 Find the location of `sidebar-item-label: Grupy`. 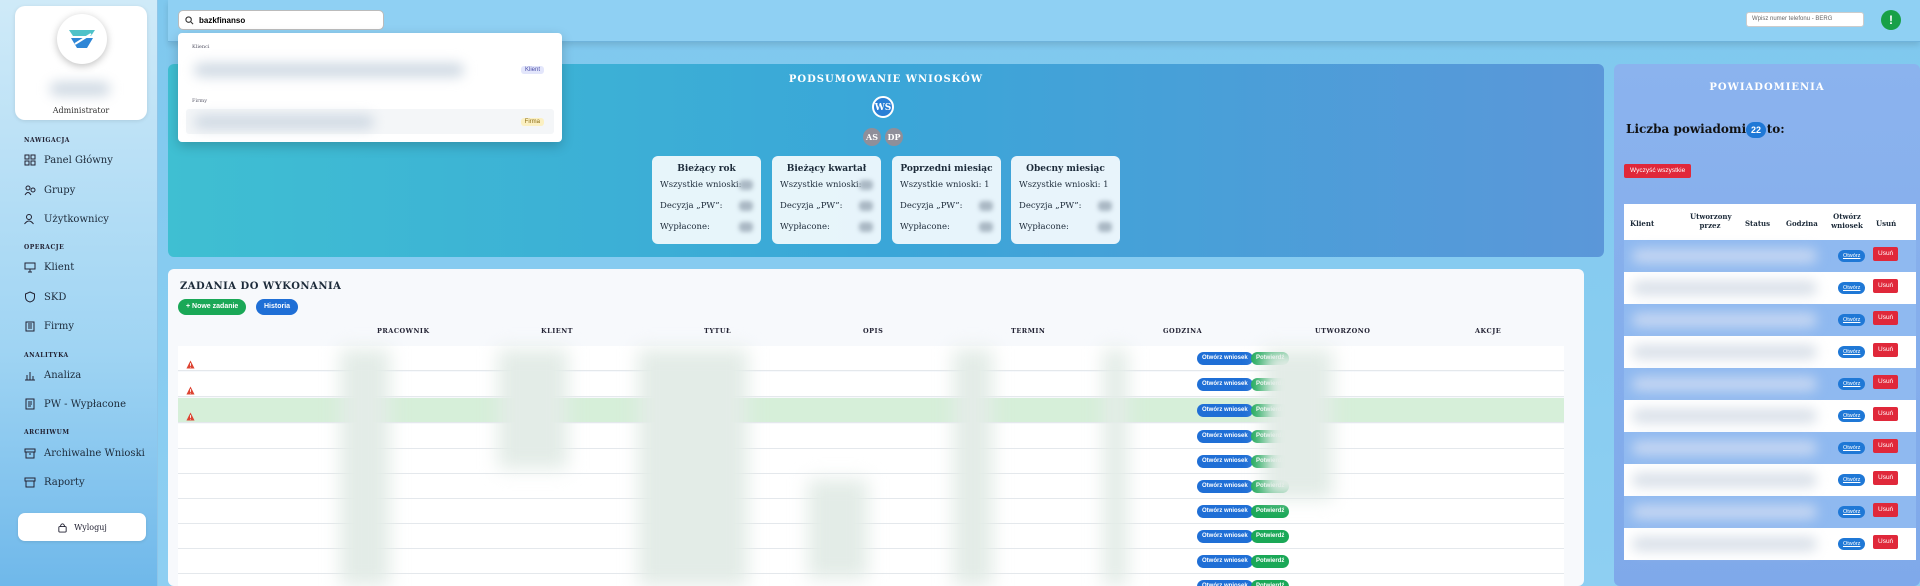

sidebar-item-label: Grupy is located at coordinates (60, 190).